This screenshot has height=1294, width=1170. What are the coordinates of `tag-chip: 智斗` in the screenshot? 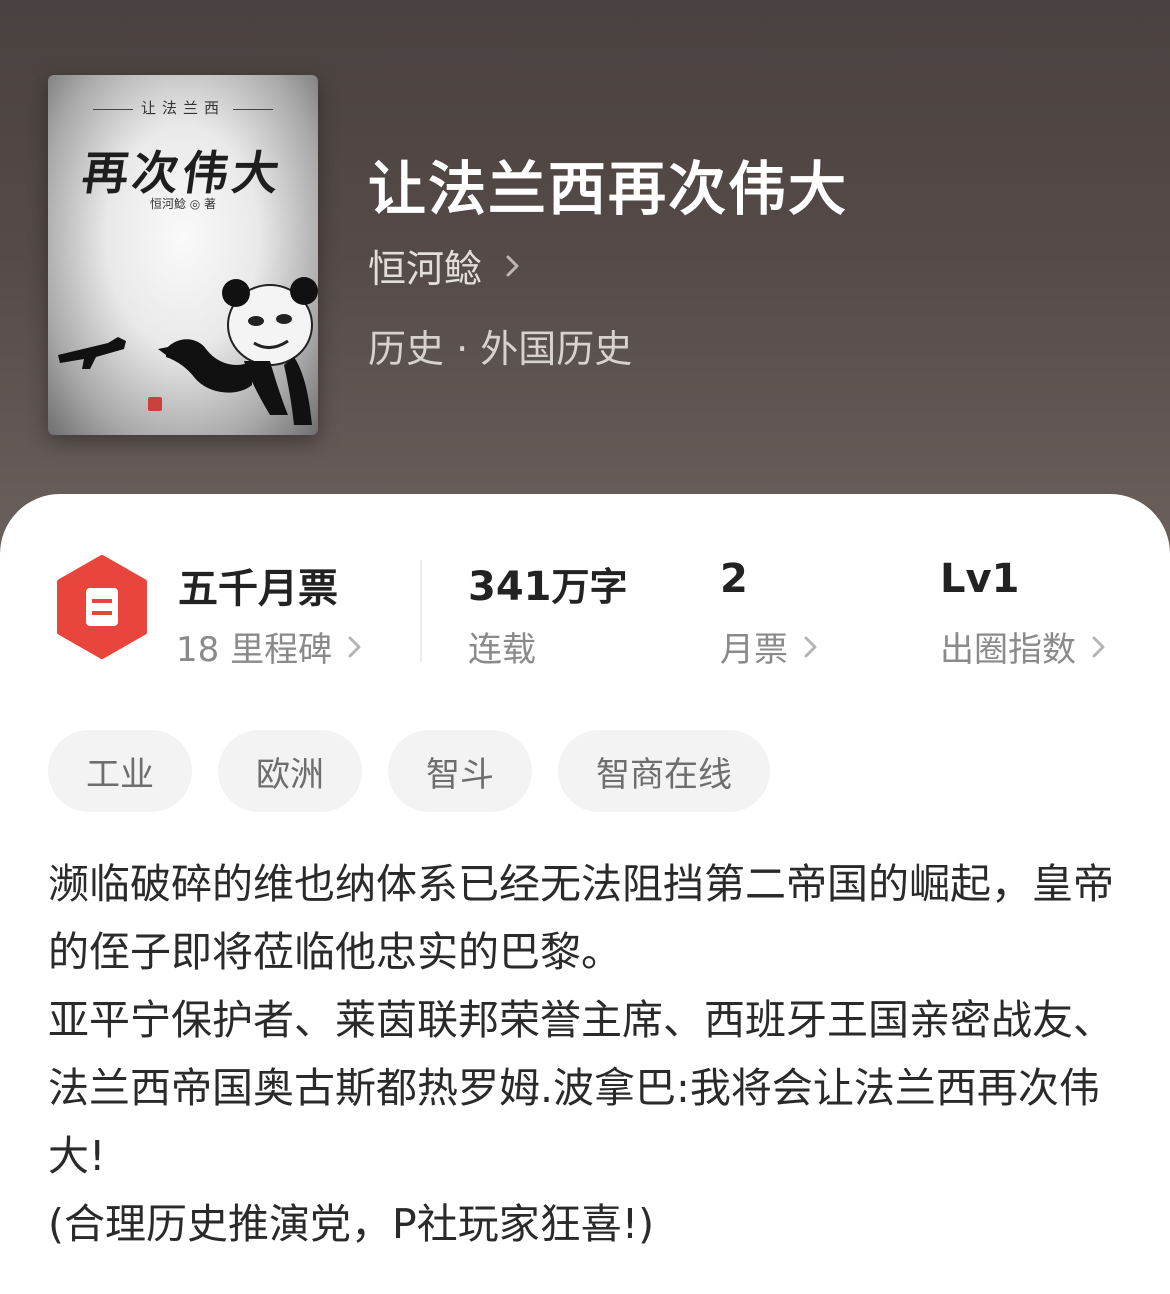 It's located at (460, 771).